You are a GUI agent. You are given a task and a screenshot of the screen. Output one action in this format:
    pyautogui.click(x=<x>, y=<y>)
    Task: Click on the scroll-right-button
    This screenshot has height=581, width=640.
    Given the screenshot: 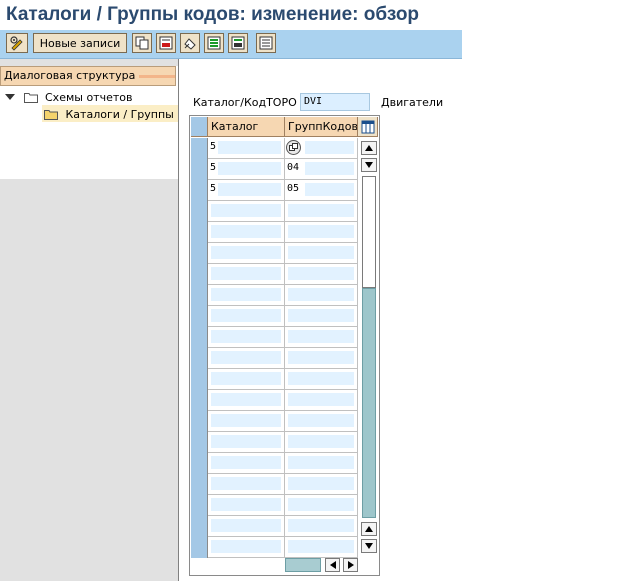 What is the action you would take?
    pyautogui.click(x=350, y=565)
    